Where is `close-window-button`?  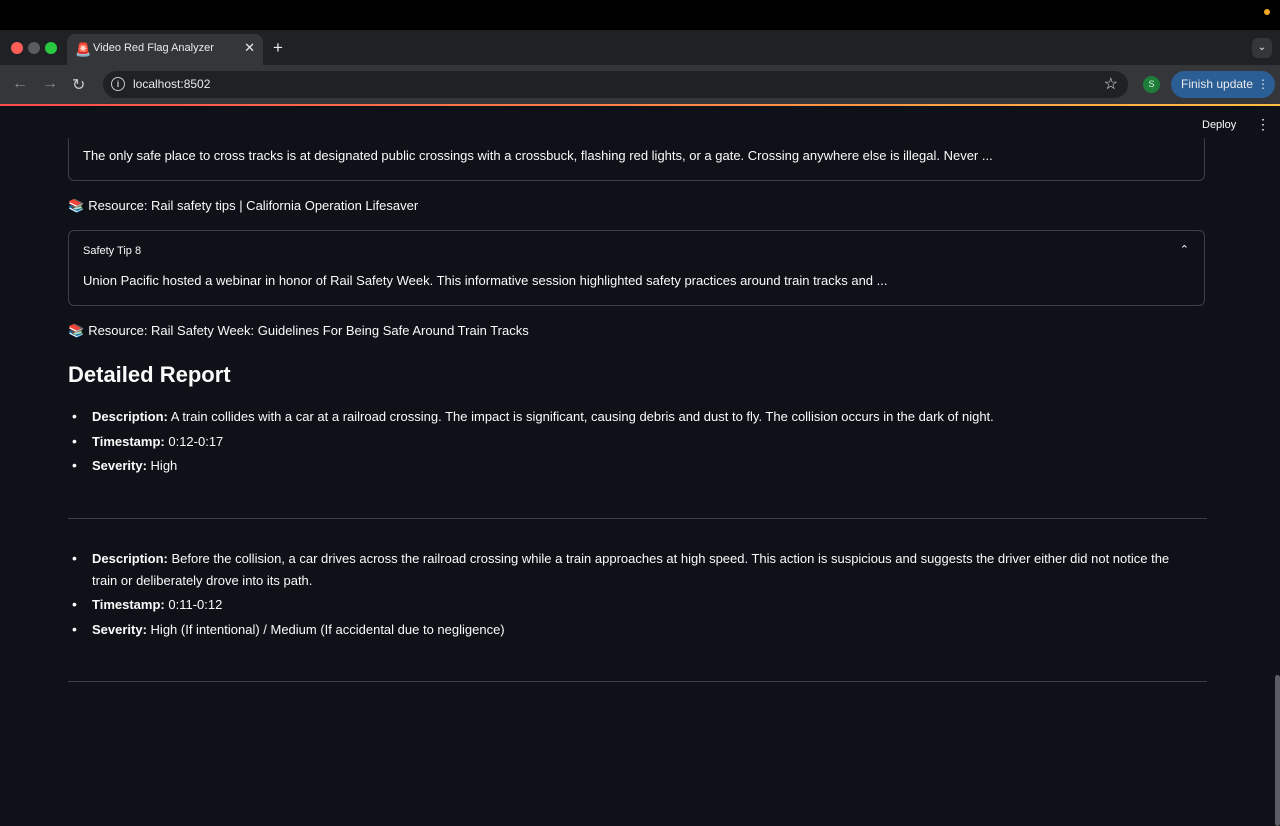 close-window-button is located at coordinates (17, 48).